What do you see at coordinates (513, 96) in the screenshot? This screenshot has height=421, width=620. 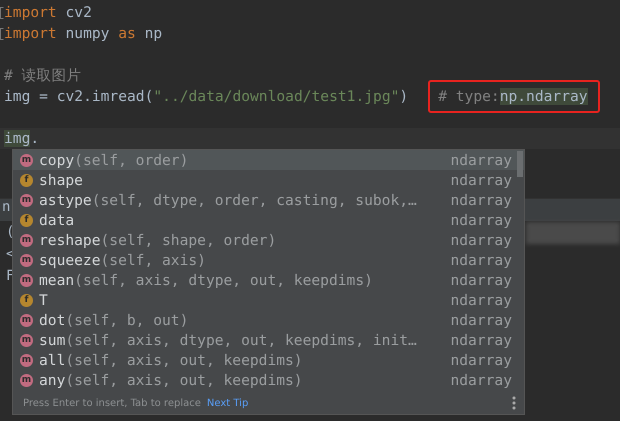 I see `type-comment: # type:np.ndarray` at bounding box center [513, 96].